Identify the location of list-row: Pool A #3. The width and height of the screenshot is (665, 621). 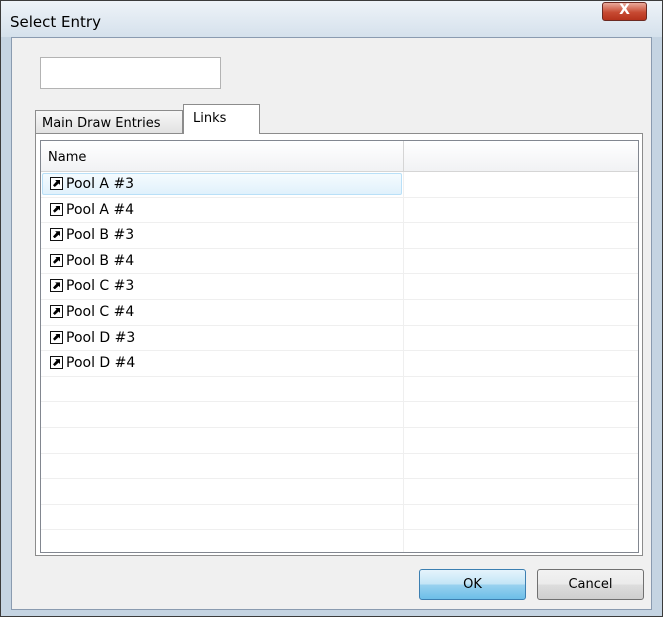
(339, 185).